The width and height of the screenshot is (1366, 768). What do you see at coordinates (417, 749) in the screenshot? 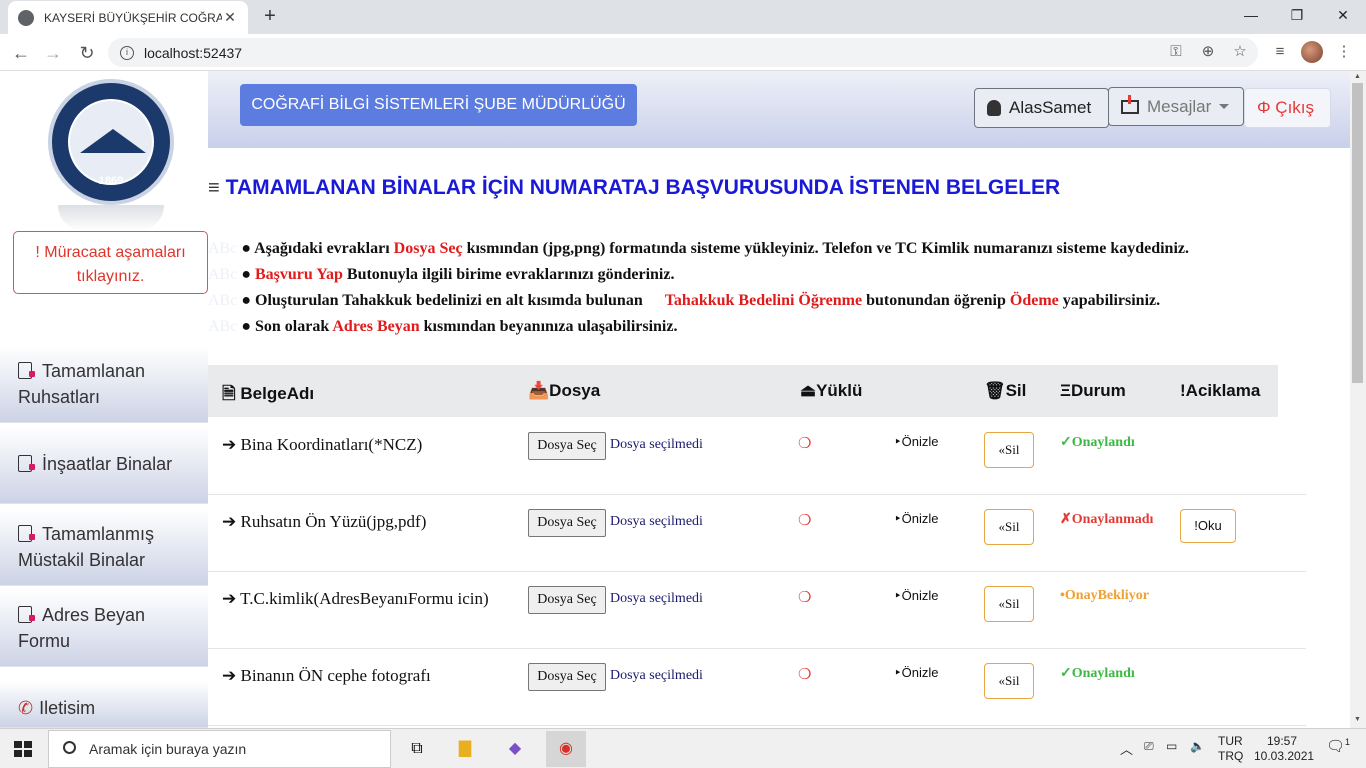
I see `task-view-icon: ⧉` at bounding box center [417, 749].